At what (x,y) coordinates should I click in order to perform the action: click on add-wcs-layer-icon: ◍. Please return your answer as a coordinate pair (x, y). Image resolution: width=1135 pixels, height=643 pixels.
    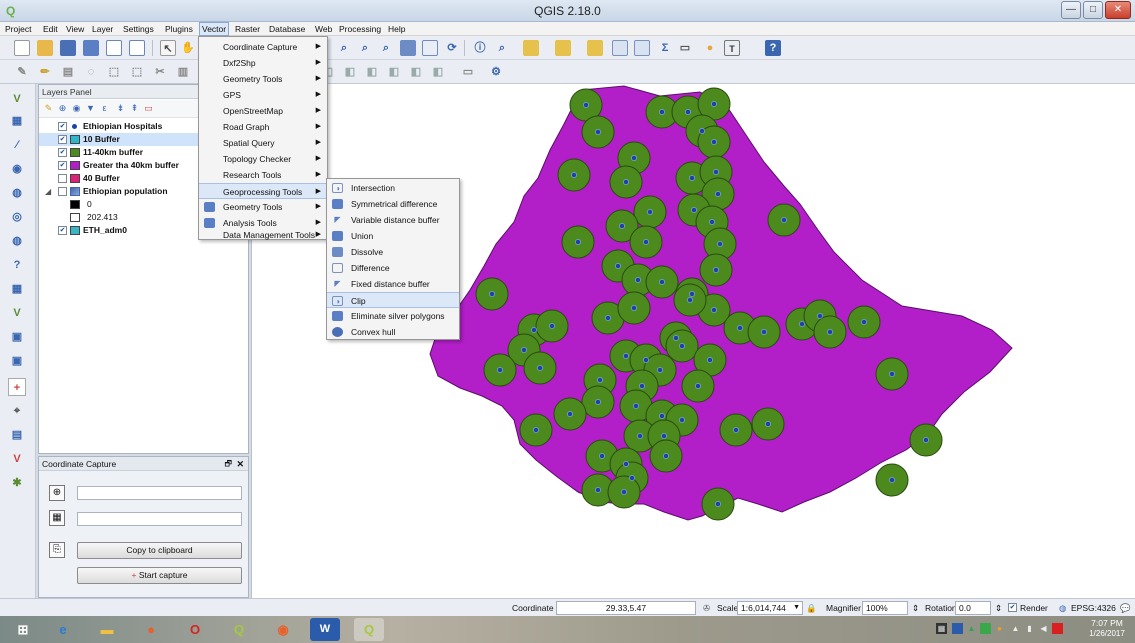
    Looking at the image, I should click on (17, 241).